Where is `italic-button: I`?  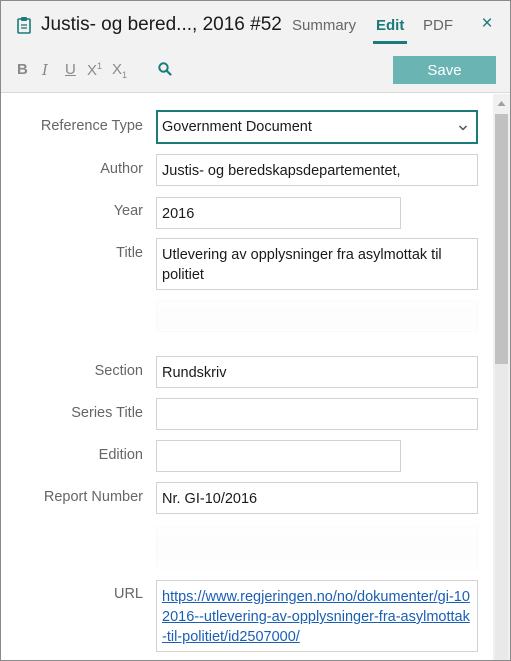
italic-button: I is located at coordinates (45, 70).